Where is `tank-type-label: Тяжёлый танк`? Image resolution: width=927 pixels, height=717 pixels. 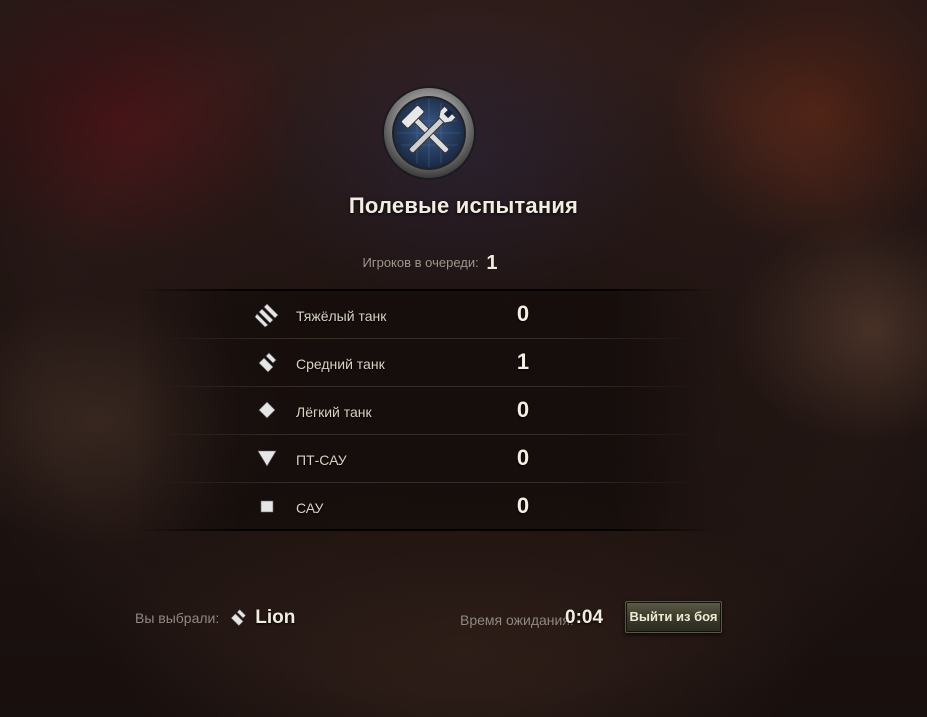
tank-type-label: Тяжёлый танк is located at coordinates (341, 316).